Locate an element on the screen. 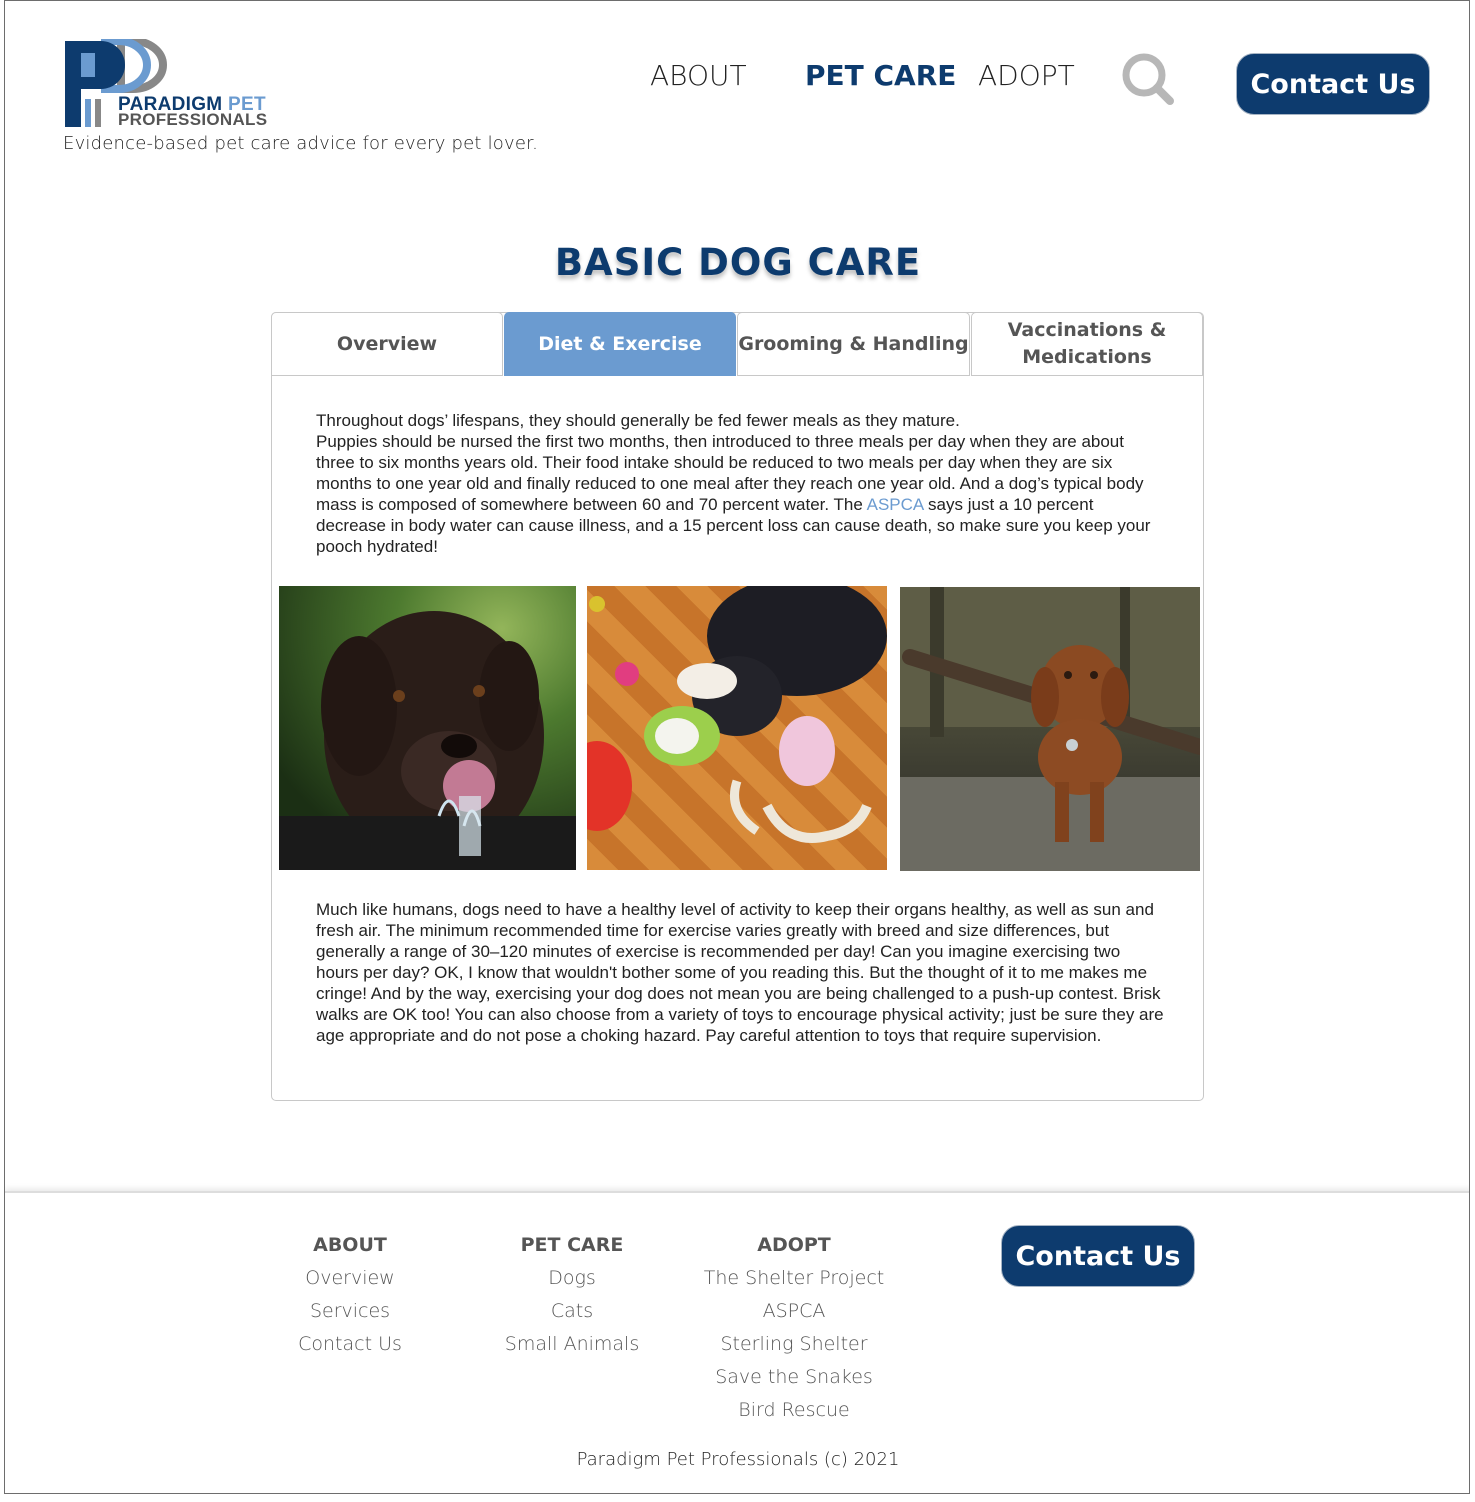 The height and width of the screenshot is (1502, 1475). tab-diet-exercise: Diet & Exercise is located at coordinates (620, 344).